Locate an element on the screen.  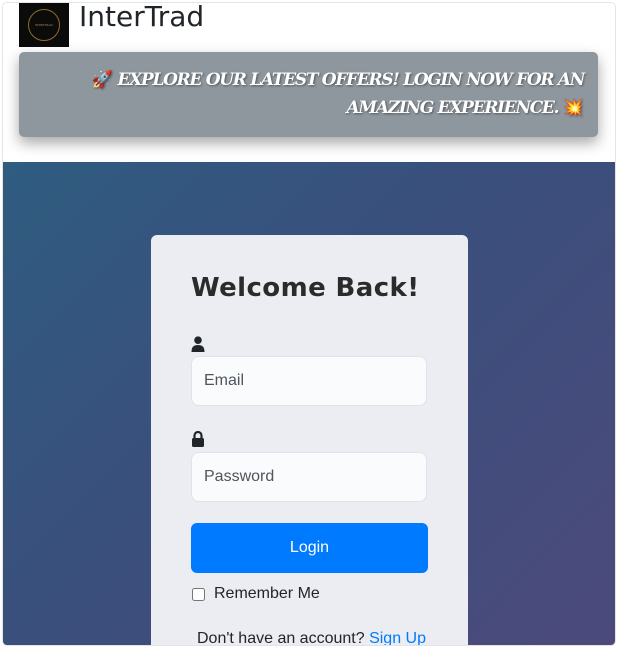
logo-text: INTERTRAD is located at coordinates (44, 25).